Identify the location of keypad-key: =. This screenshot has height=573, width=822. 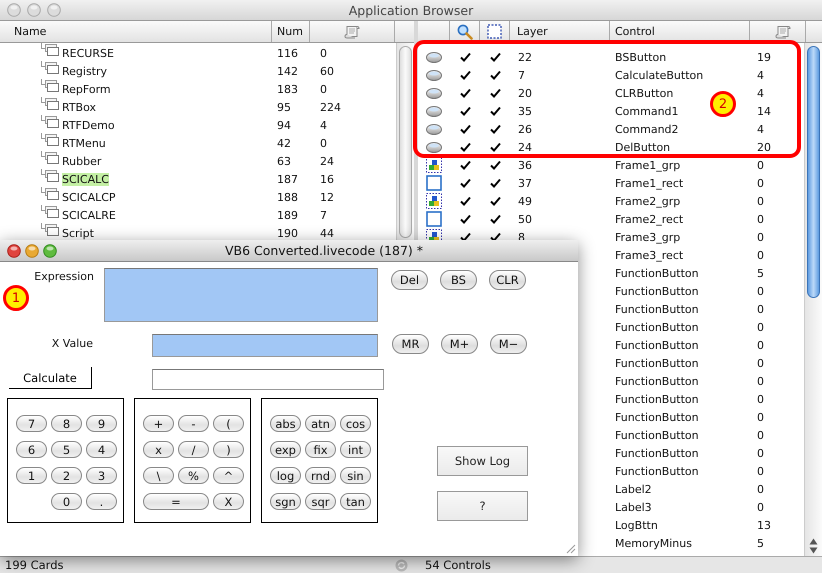
(176, 501).